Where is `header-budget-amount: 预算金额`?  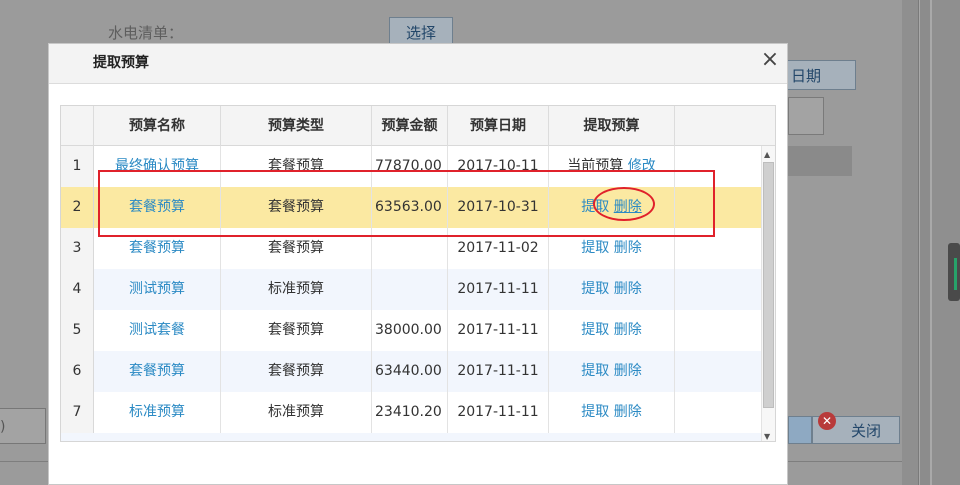
header-budget-amount: 预算金额 is located at coordinates (410, 126).